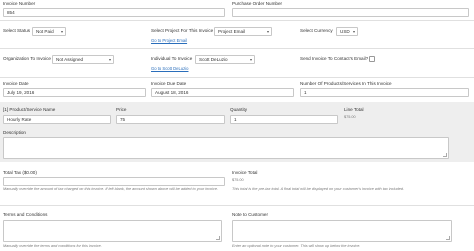  What do you see at coordinates (25, 214) in the screenshot?
I see `terms-label: Terms and Conditions` at bounding box center [25, 214].